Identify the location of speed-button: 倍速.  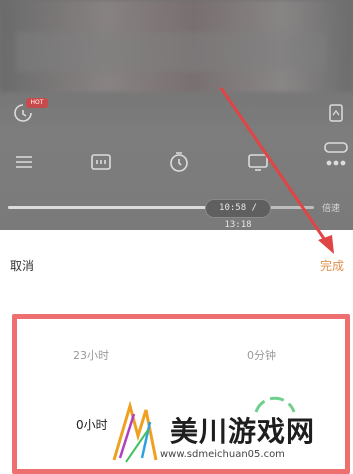
(331, 207).